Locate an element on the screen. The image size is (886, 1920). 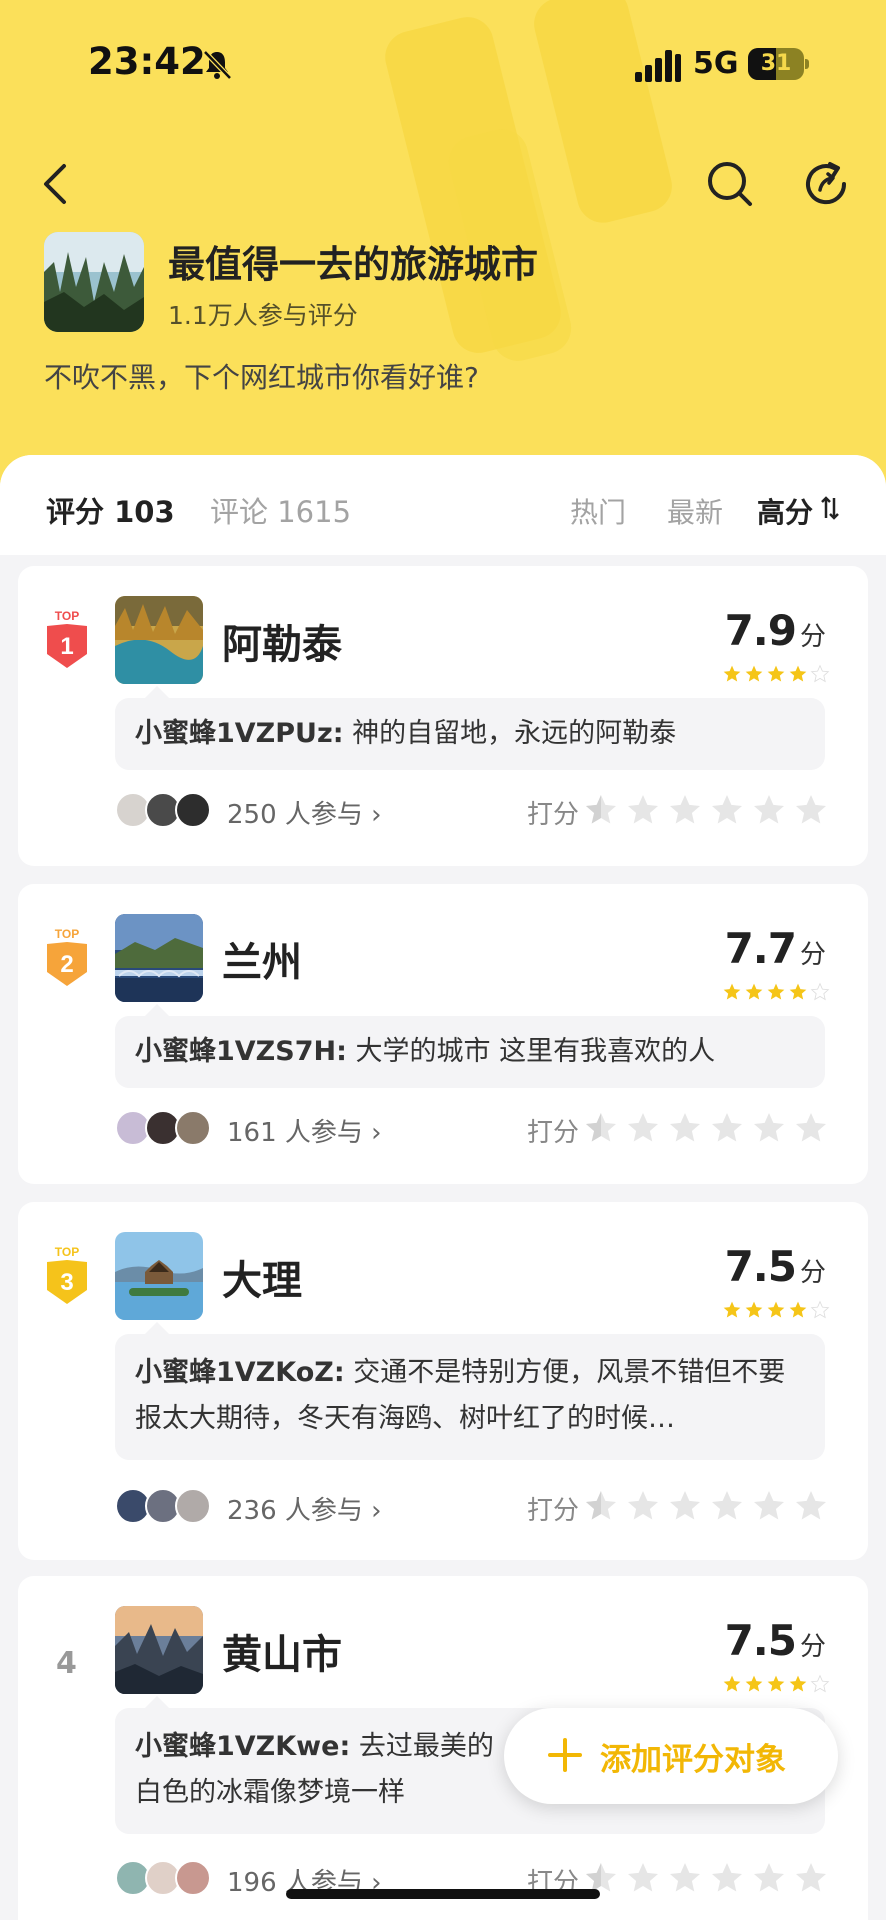
tab-rating: 评分 103 is located at coordinates (110, 510).